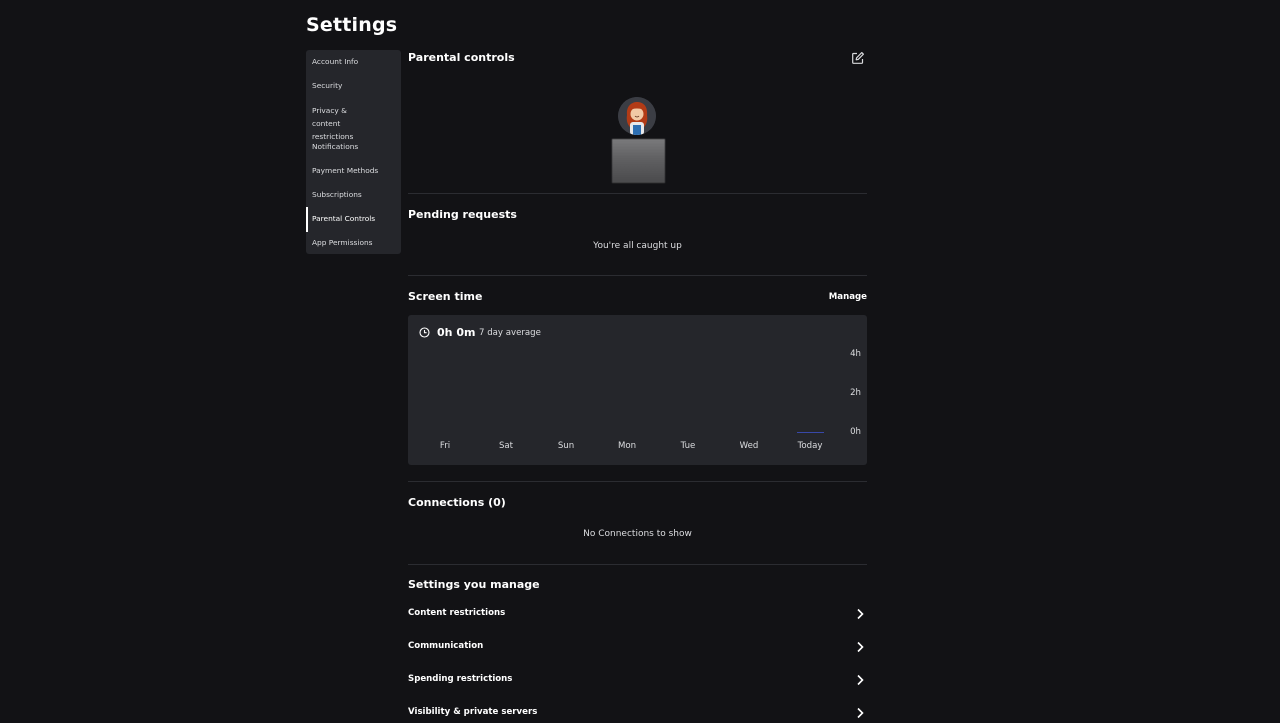 The image size is (1280, 723). What do you see at coordinates (462, 214) in the screenshot?
I see `pending-requests-title: Pending requests` at bounding box center [462, 214].